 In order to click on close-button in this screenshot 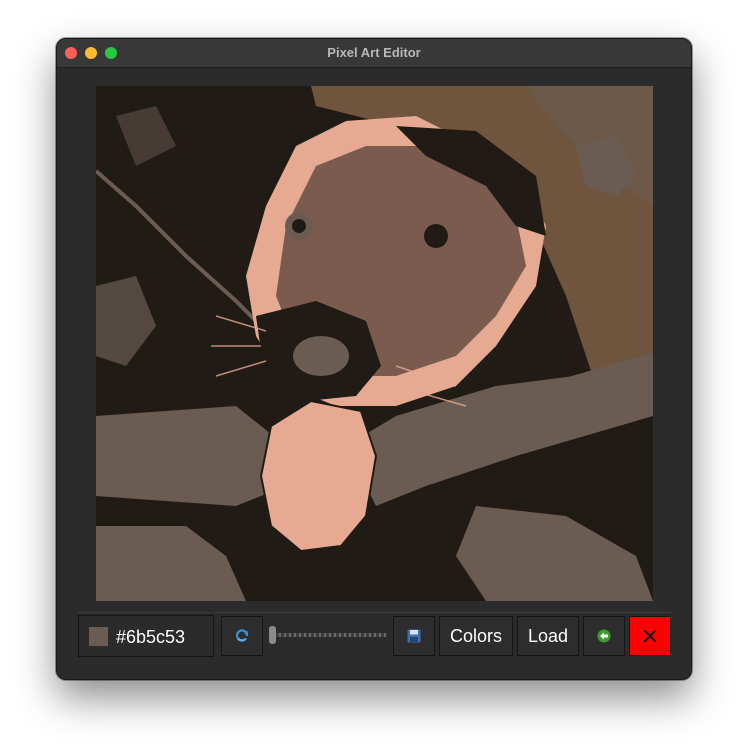, I will do `click(650, 636)`.